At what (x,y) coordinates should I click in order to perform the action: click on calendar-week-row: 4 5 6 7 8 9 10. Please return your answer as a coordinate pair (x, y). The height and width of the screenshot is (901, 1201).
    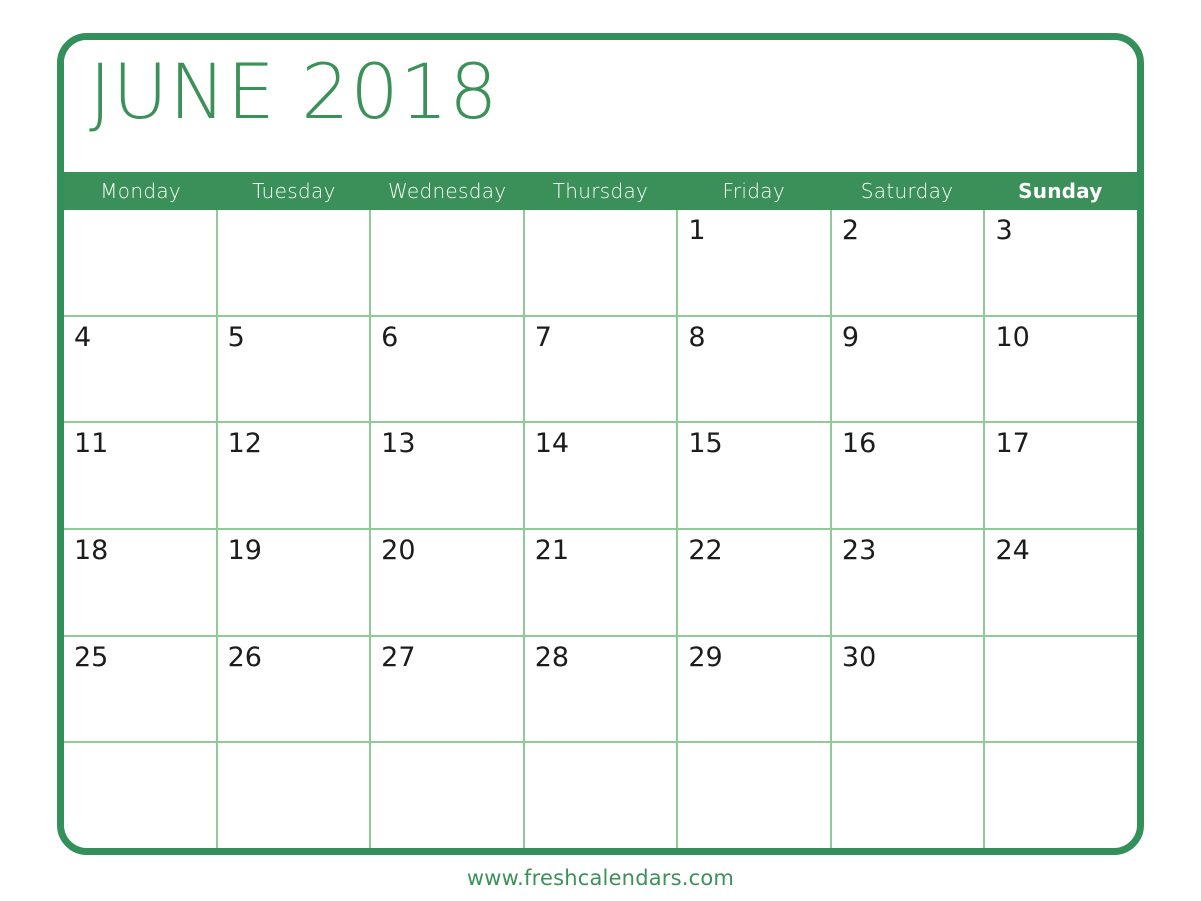
    Looking at the image, I should click on (600, 368).